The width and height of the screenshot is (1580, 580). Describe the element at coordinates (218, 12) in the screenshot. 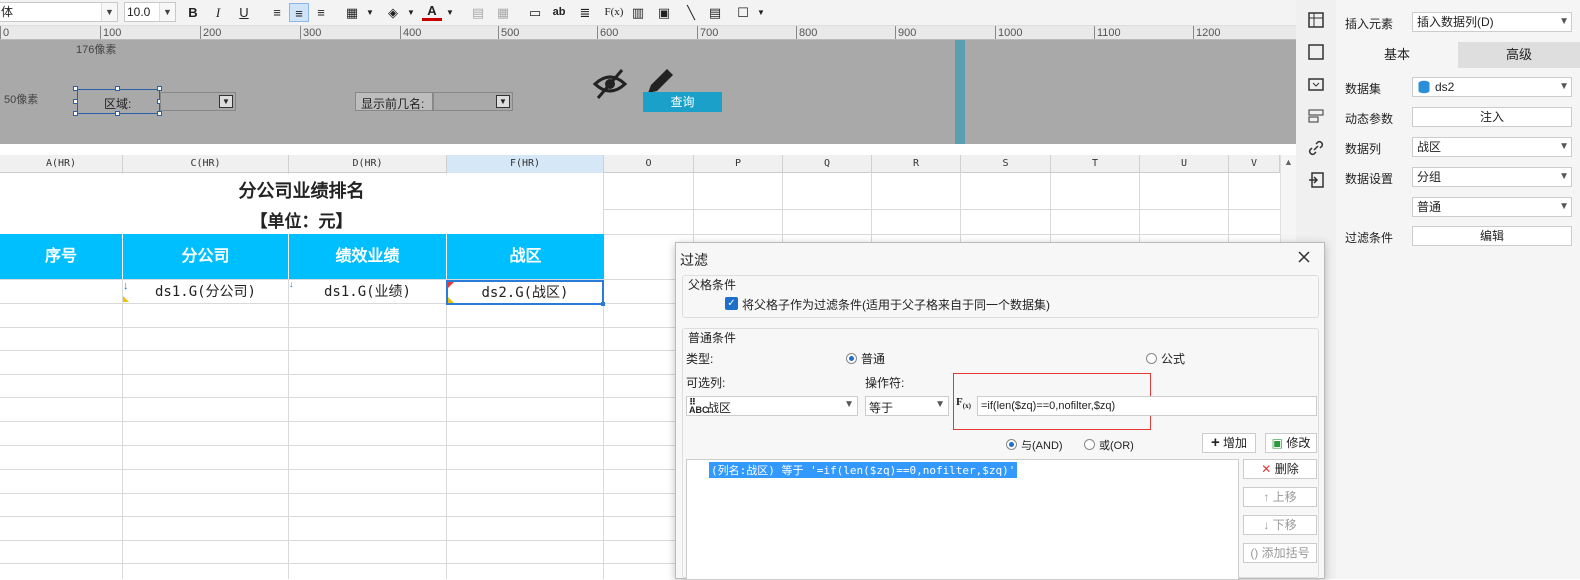

I see `italic-button: I` at that location.